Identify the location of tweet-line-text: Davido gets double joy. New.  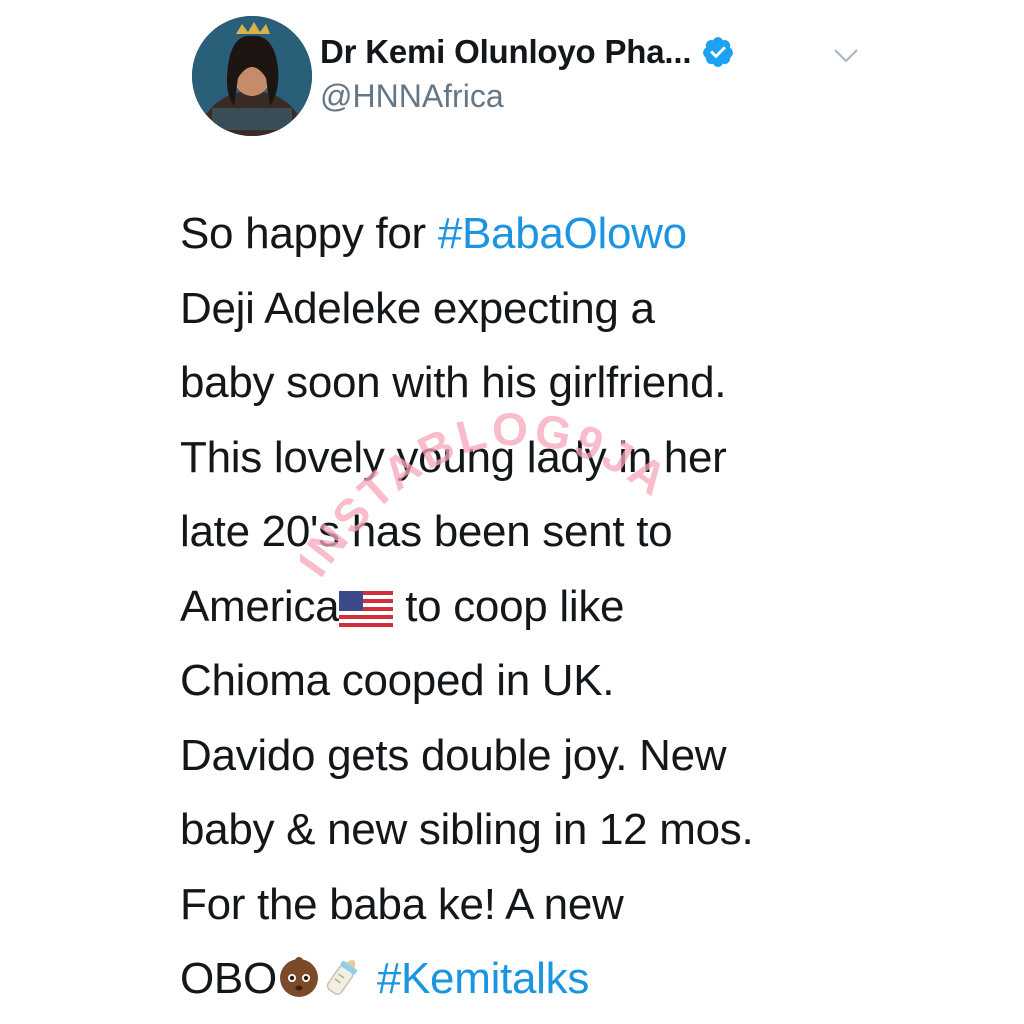
(453, 755).